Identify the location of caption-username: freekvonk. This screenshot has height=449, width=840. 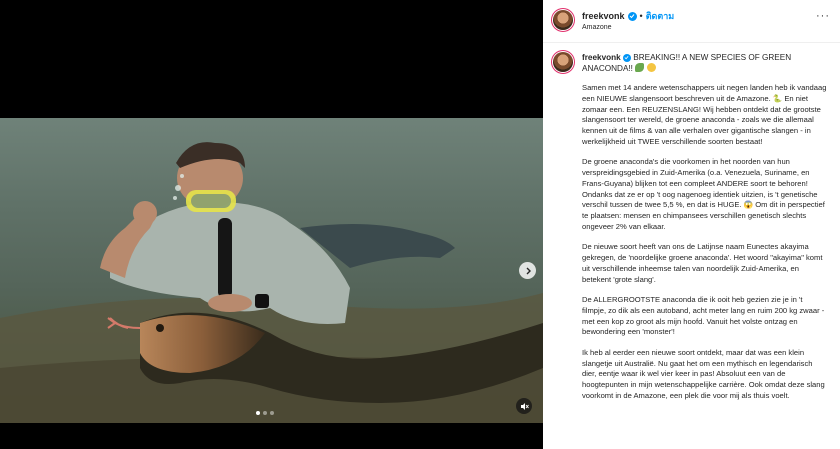
(601, 57).